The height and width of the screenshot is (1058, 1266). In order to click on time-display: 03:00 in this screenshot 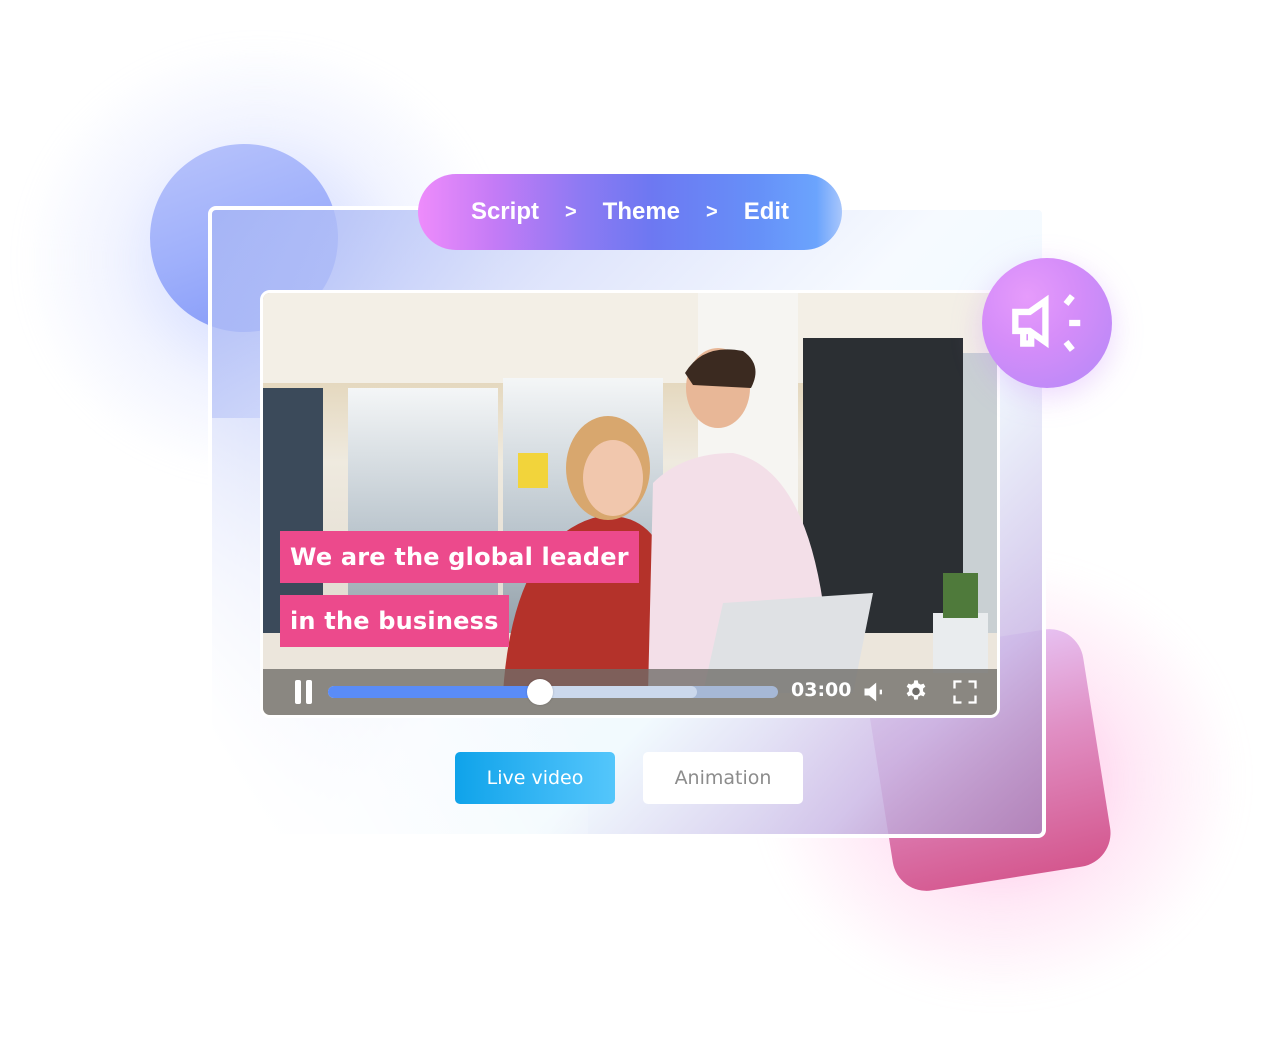, I will do `click(821, 690)`.